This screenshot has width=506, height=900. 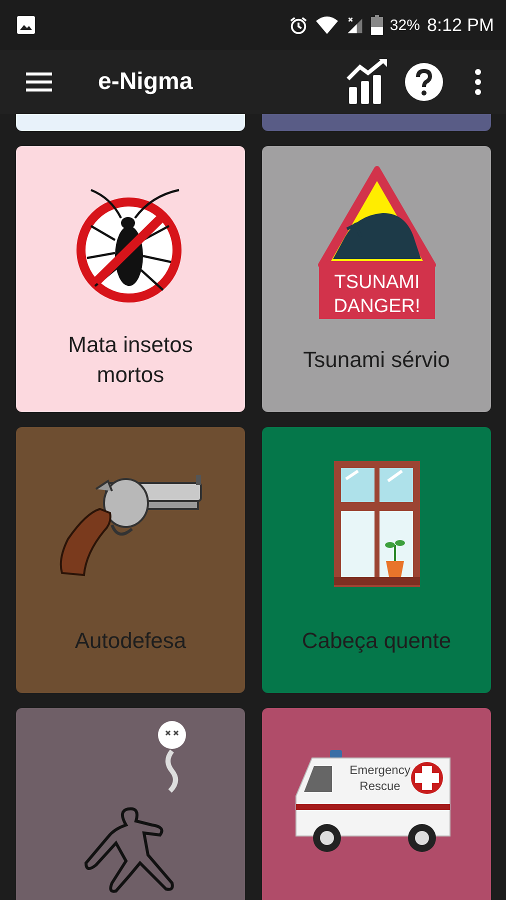 What do you see at coordinates (130, 279) in the screenshot?
I see `game-card: Mata insetos mortos` at bounding box center [130, 279].